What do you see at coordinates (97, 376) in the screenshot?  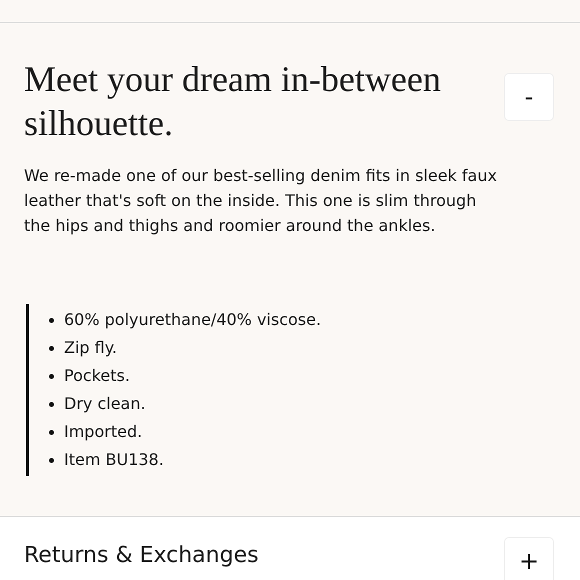 I see `feature-item: Pockets.` at bounding box center [97, 376].